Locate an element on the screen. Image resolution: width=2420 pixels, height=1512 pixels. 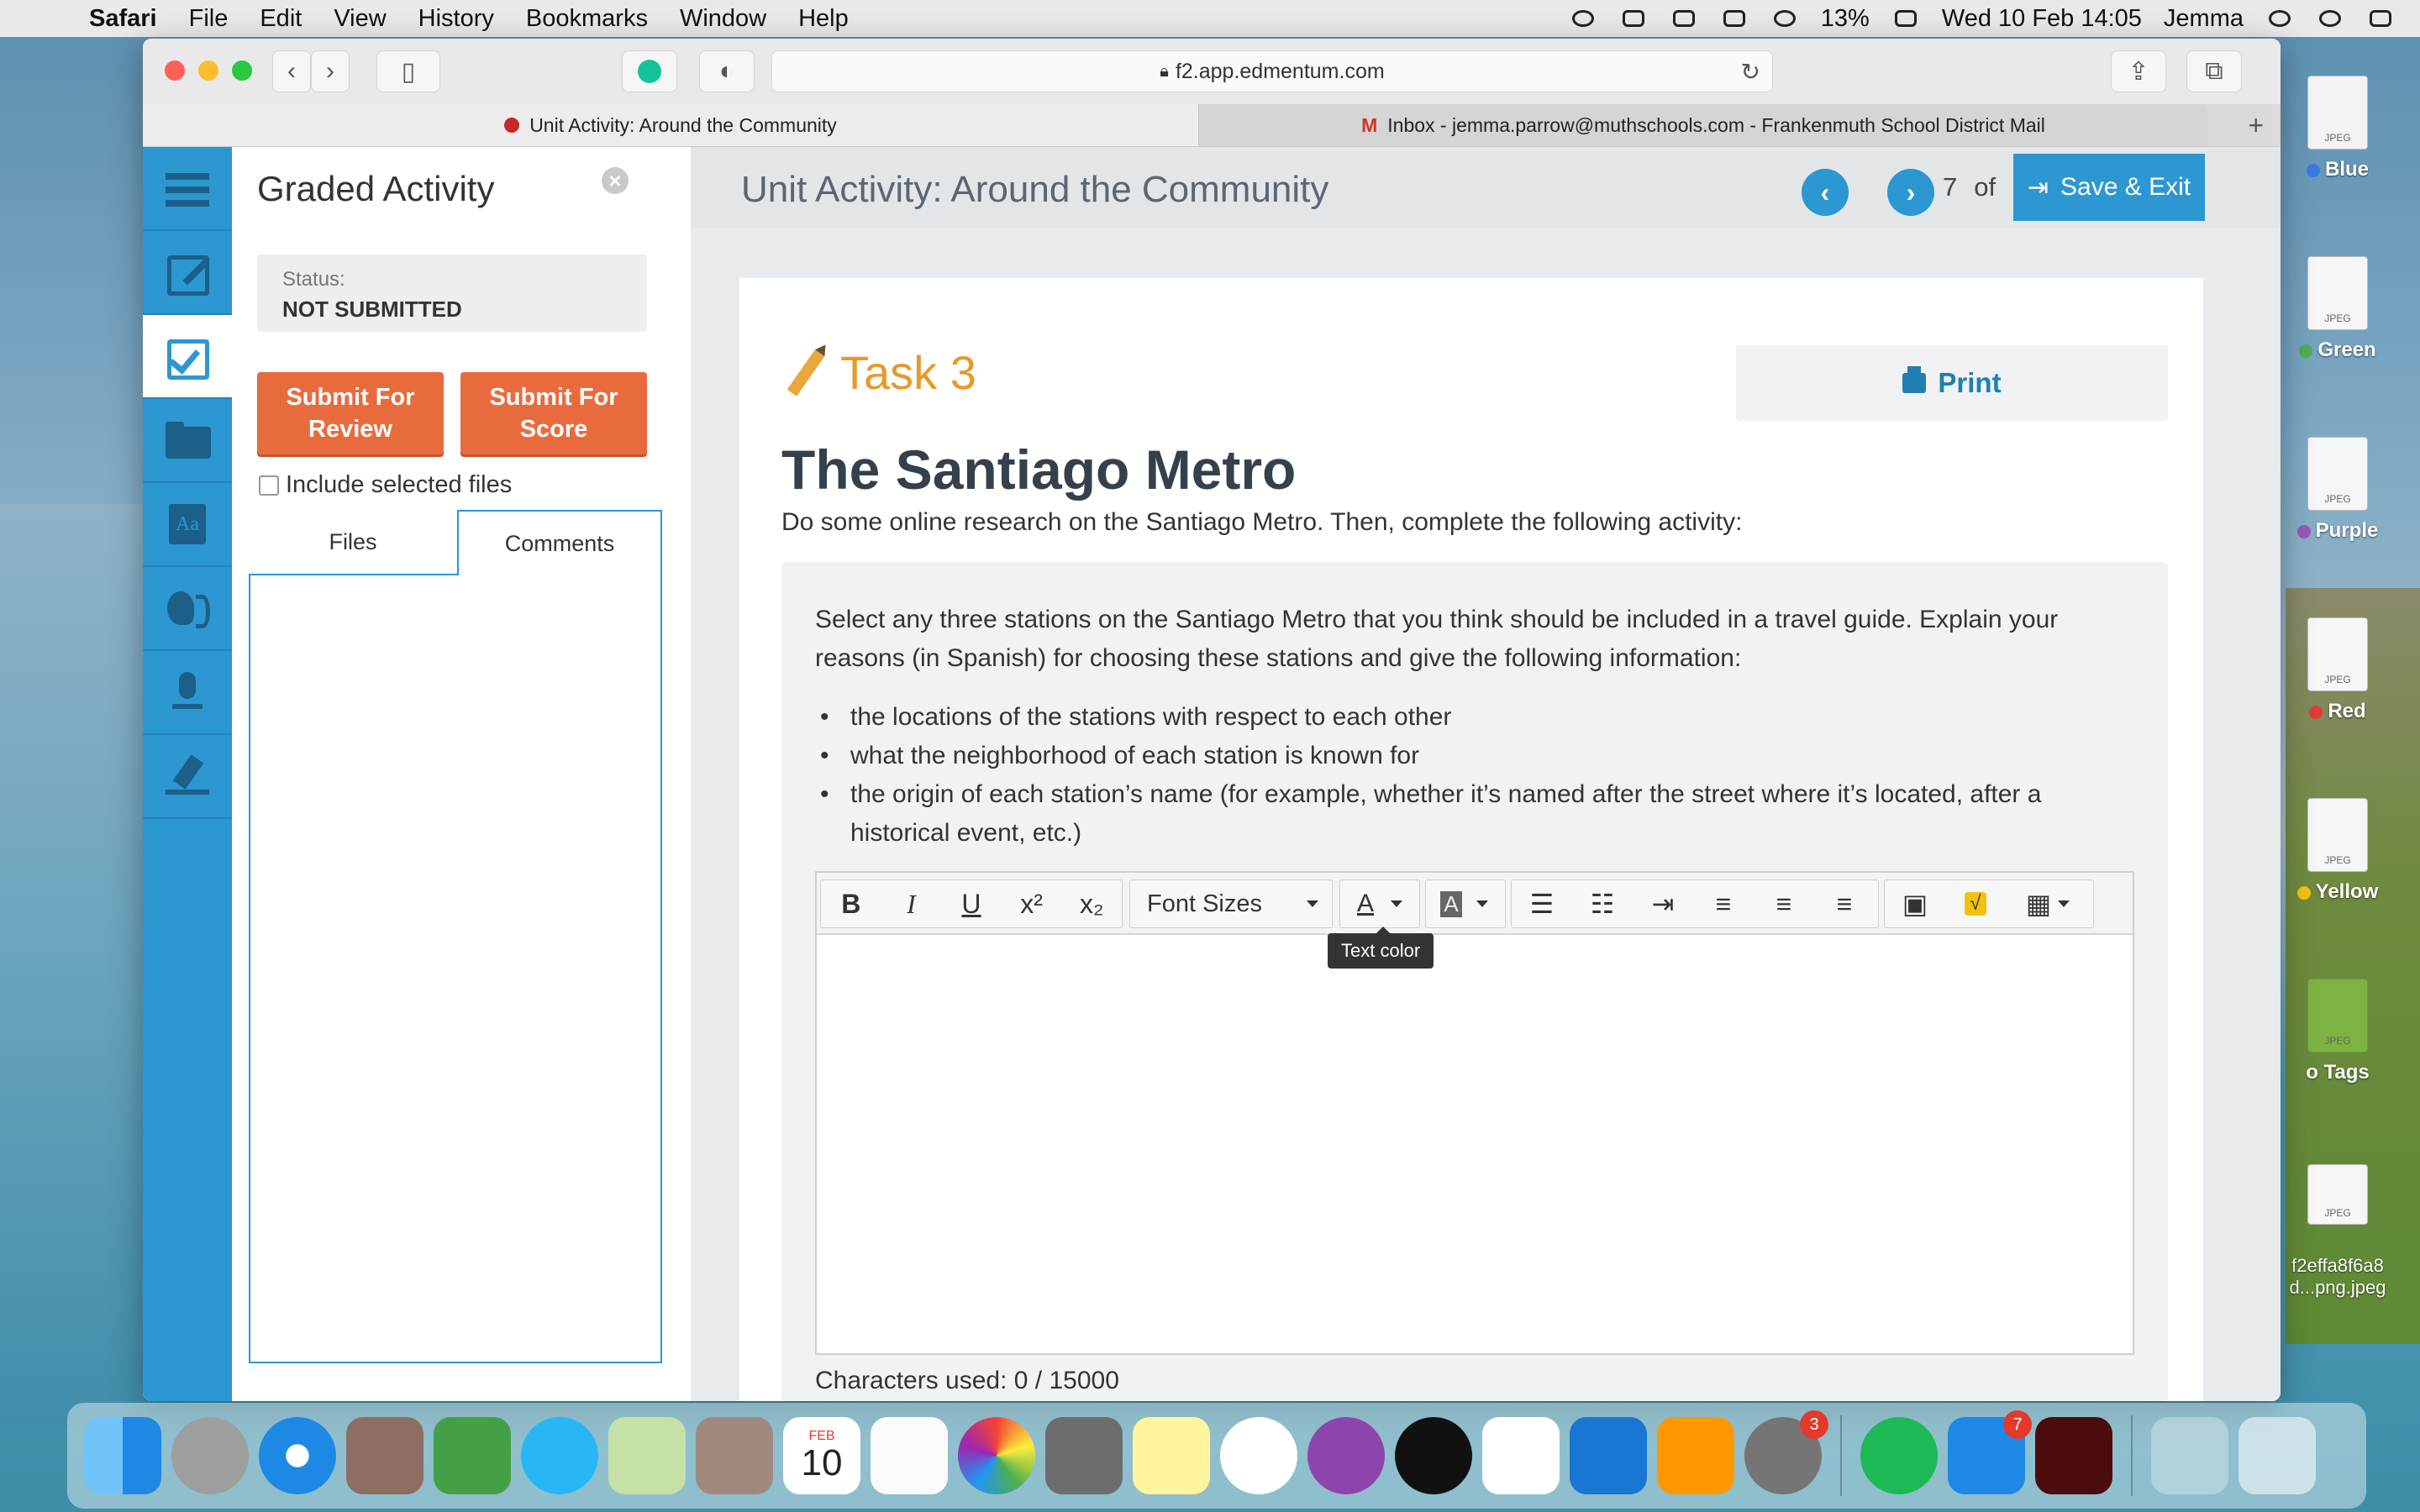
app-store-icon: 7 is located at coordinates (1990, 1452).